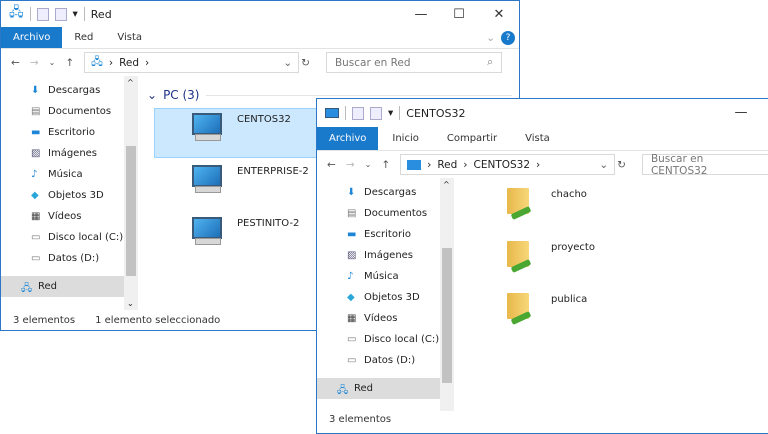 Image resolution: width=768 pixels, height=434 pixels. What do you see at coordinates (542, 113) in the screenshot?
I see `title-bar: ▾ CENTOS32 —` at bounding box center [542, 113].